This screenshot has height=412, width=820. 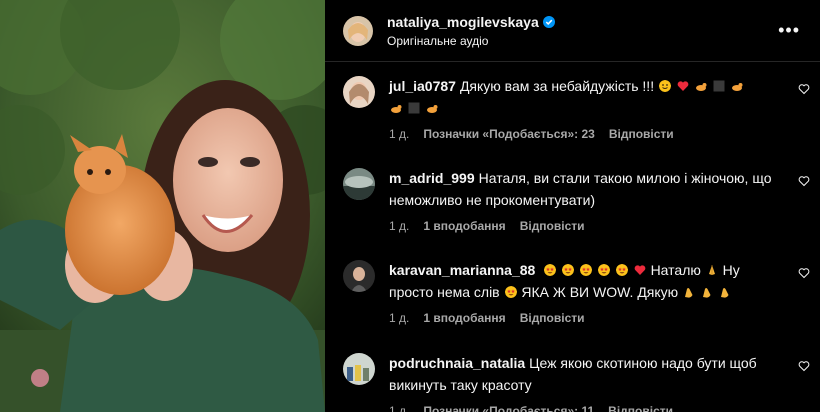 What do you see at coordinates (471, 41) in the screenshot?
I see `audio-link: Оригінальне аудіо` at bounding box center [471, 41].